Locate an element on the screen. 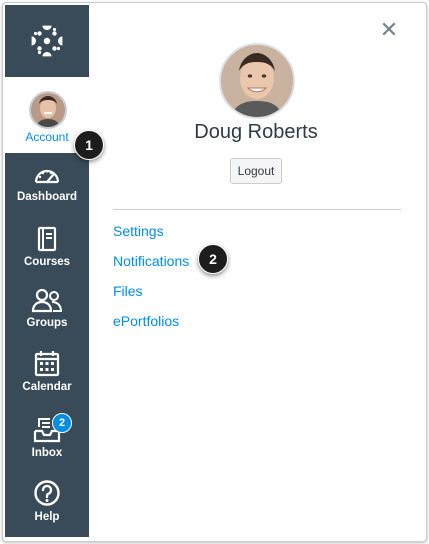  sidebar-item-label: Calendar is located at coordinates (47, 387).